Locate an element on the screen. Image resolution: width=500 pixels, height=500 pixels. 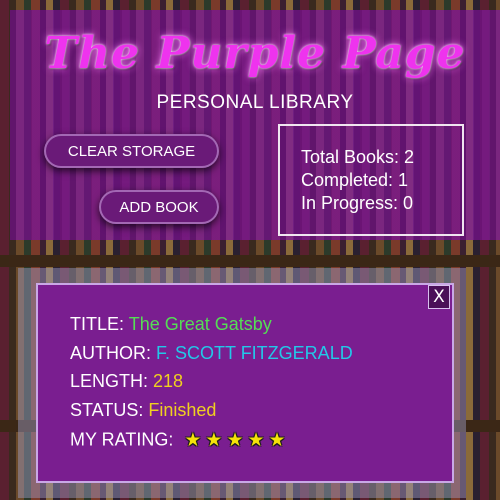
in-progress-stat: In Progress: 0 is located at coordinates (357, 203).